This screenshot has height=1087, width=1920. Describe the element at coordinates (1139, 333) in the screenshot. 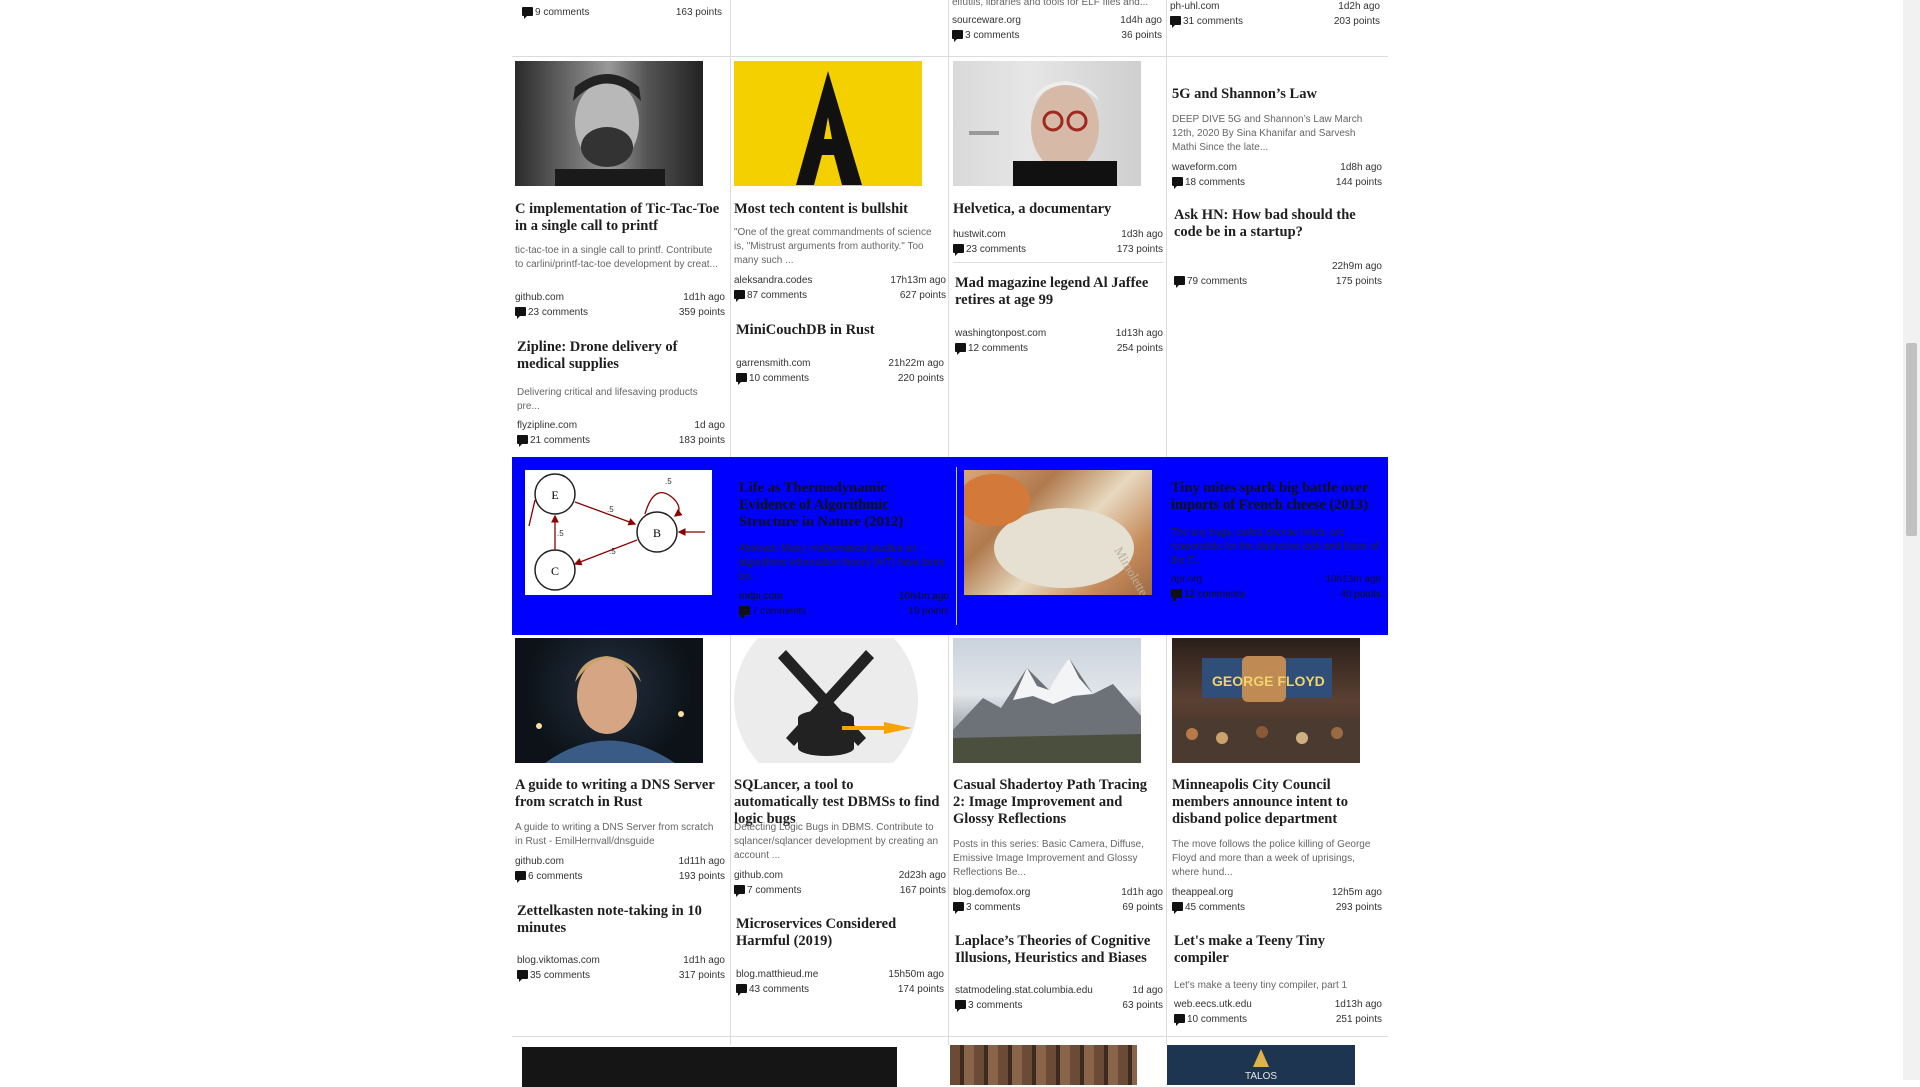

I see `story-age: 1d13h ago` at that location.